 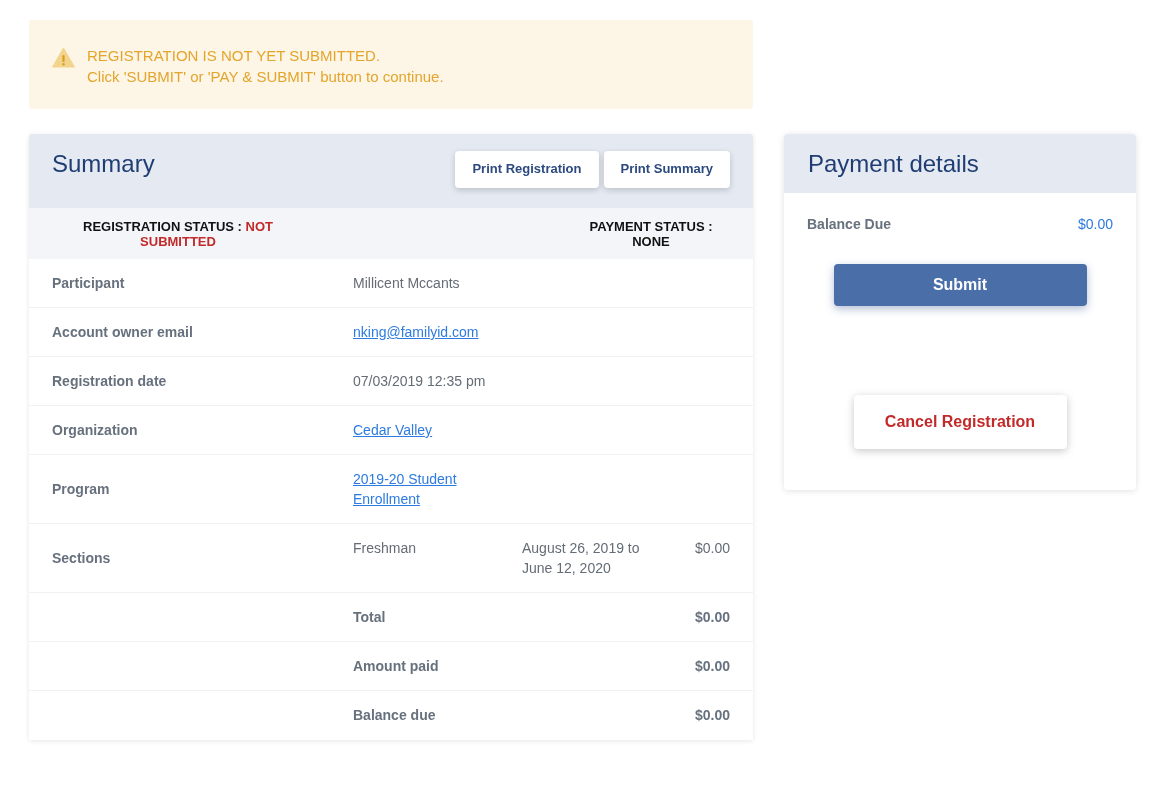 I want to click on total-label: Amount paid, so click(x=396, y=666).